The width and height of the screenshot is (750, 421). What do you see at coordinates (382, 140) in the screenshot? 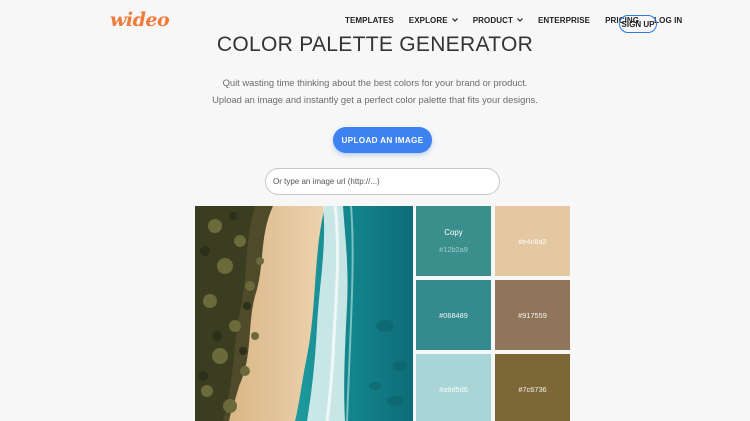
I see `upload-image-button: UPLOAD AN IMAGE` at bounding box center [382, 140].